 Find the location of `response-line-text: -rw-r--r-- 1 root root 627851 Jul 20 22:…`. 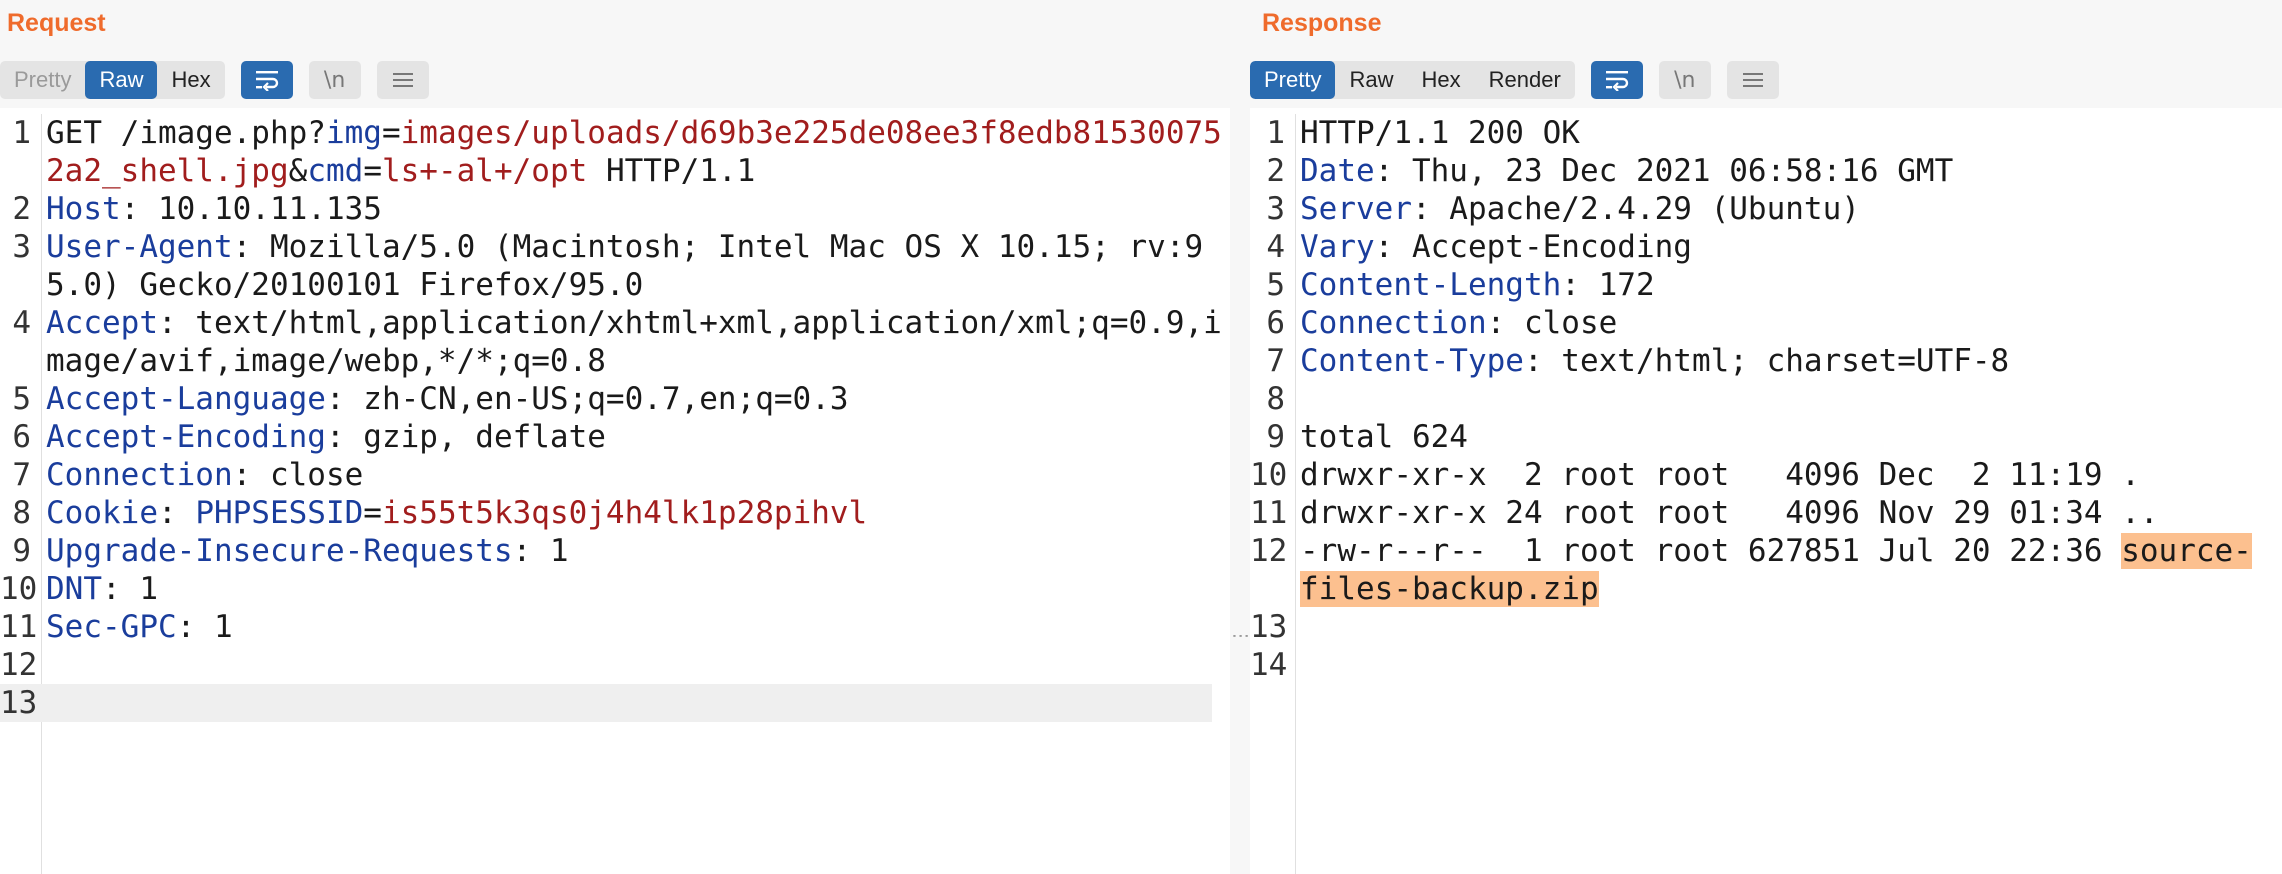

response-line-text: -rw-r--r-- 1 root root 627851 Jul 20 22:… is located at coordinates (1780, 570).